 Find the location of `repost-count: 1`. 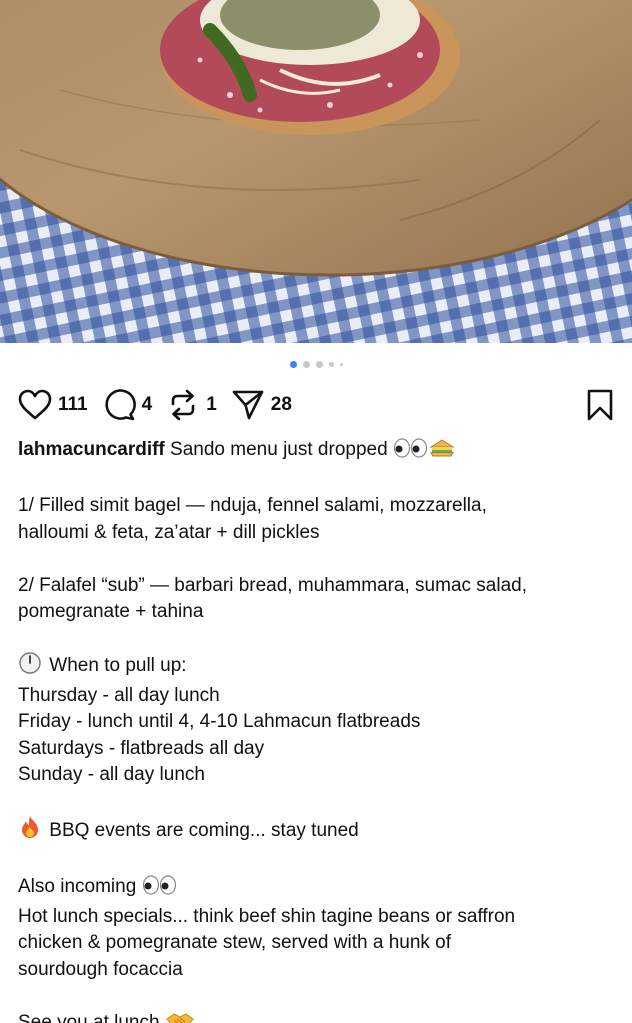

repost-count: 1 is located at coordinates (211, 404).